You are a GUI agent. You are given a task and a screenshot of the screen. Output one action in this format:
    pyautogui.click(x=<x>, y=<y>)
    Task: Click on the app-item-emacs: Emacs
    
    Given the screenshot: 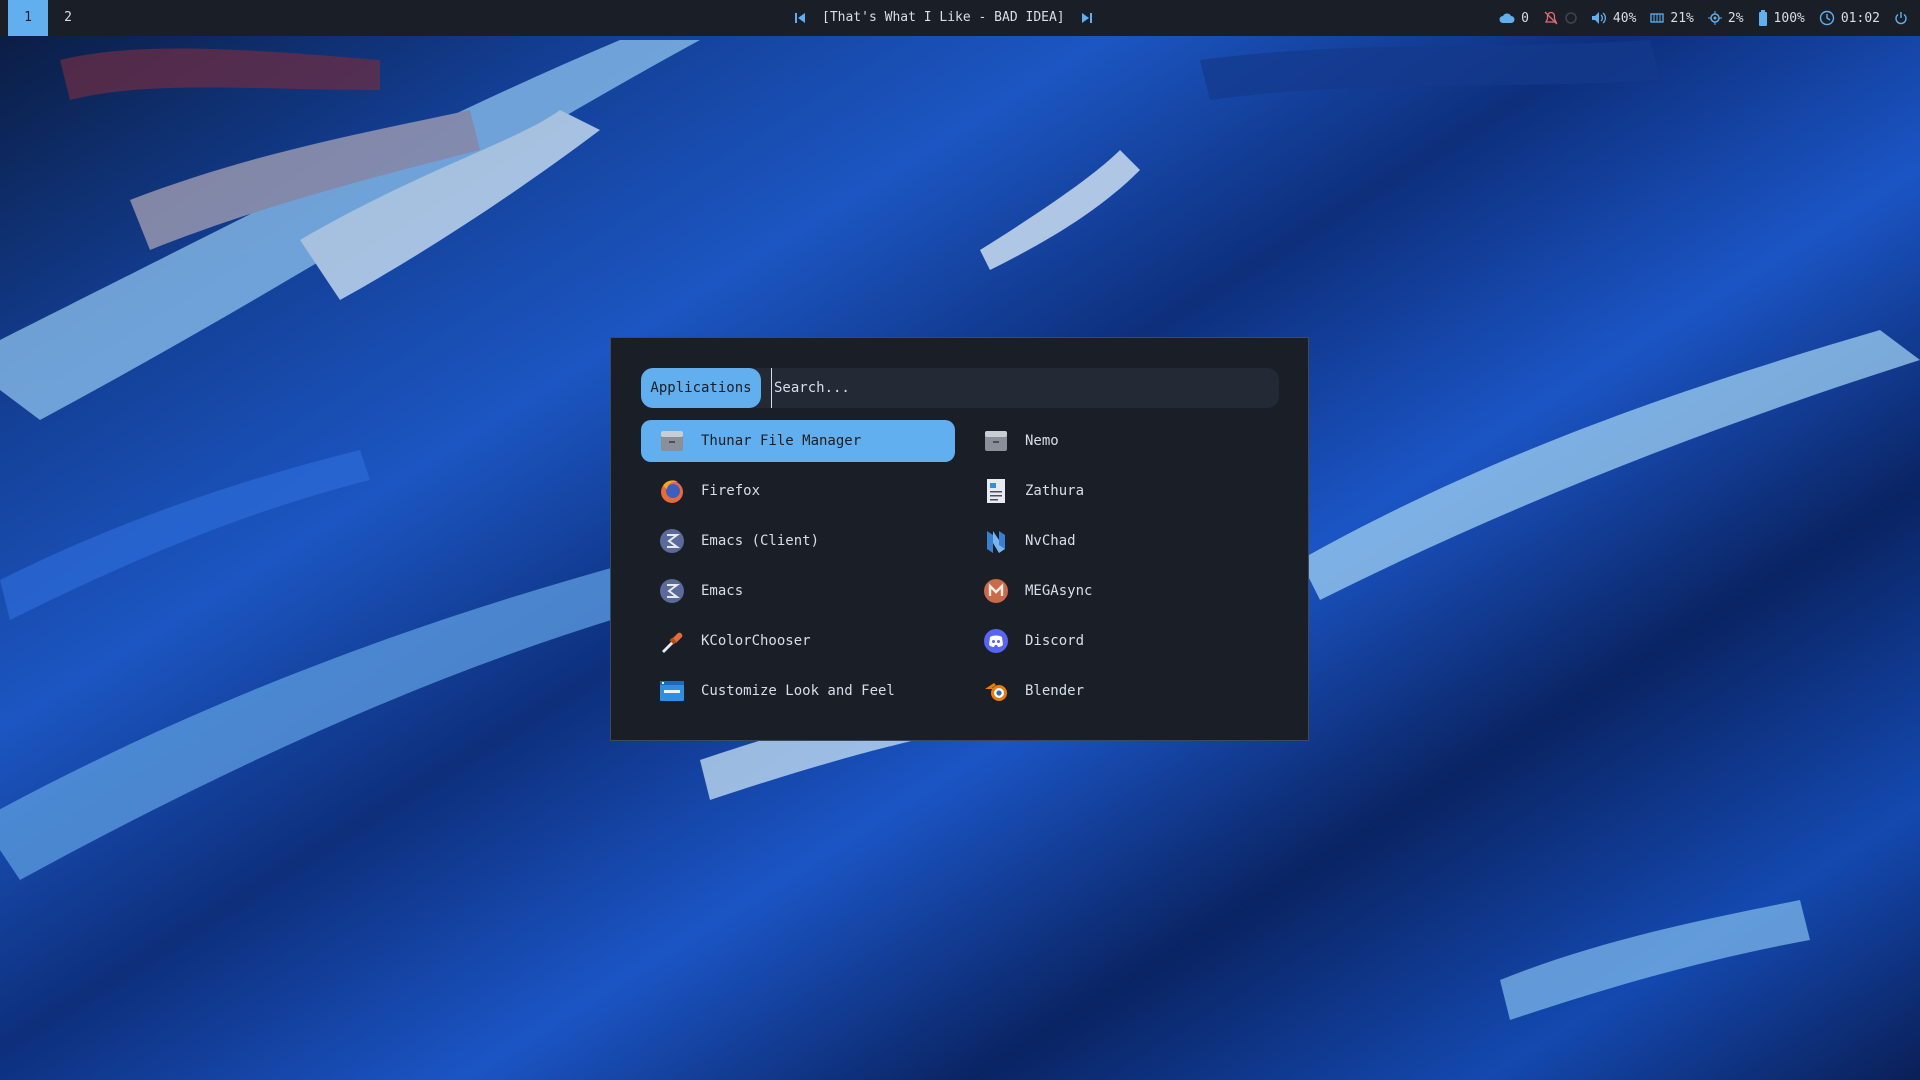 What is the action you would take?
    pyautogui.click(x=798, y=591)
    